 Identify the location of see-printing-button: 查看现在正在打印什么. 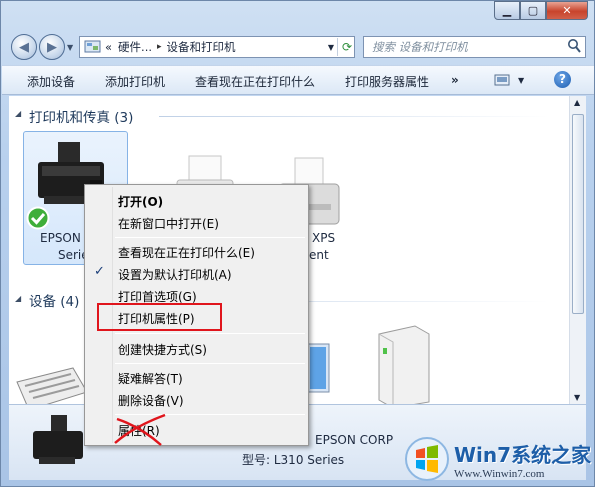
(255, 81).